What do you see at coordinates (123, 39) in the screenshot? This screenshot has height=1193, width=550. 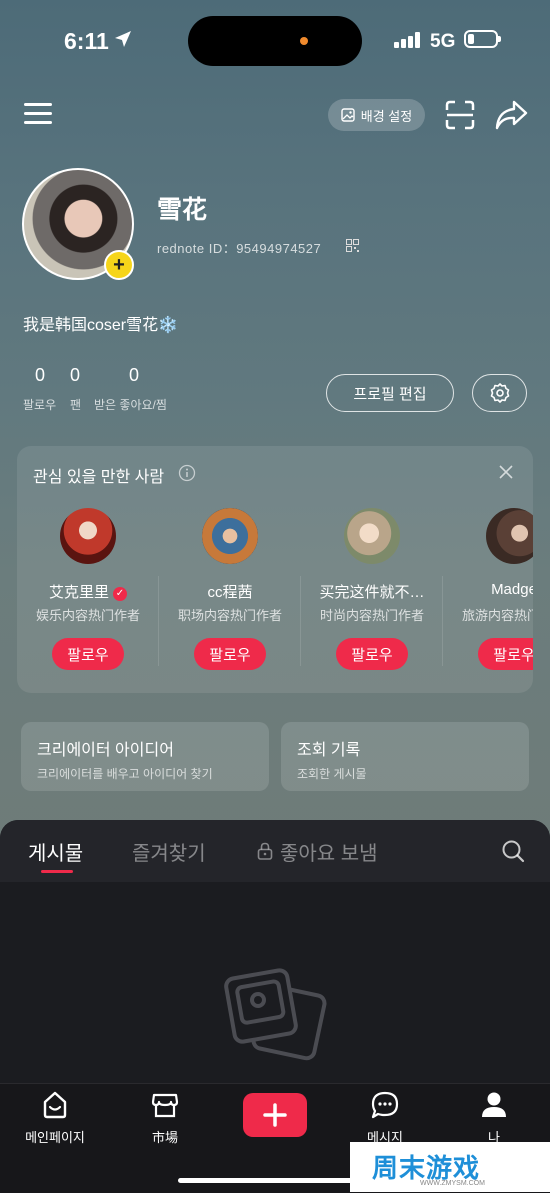 I see `location-arrow-icon` at bounding box center [123, 39].